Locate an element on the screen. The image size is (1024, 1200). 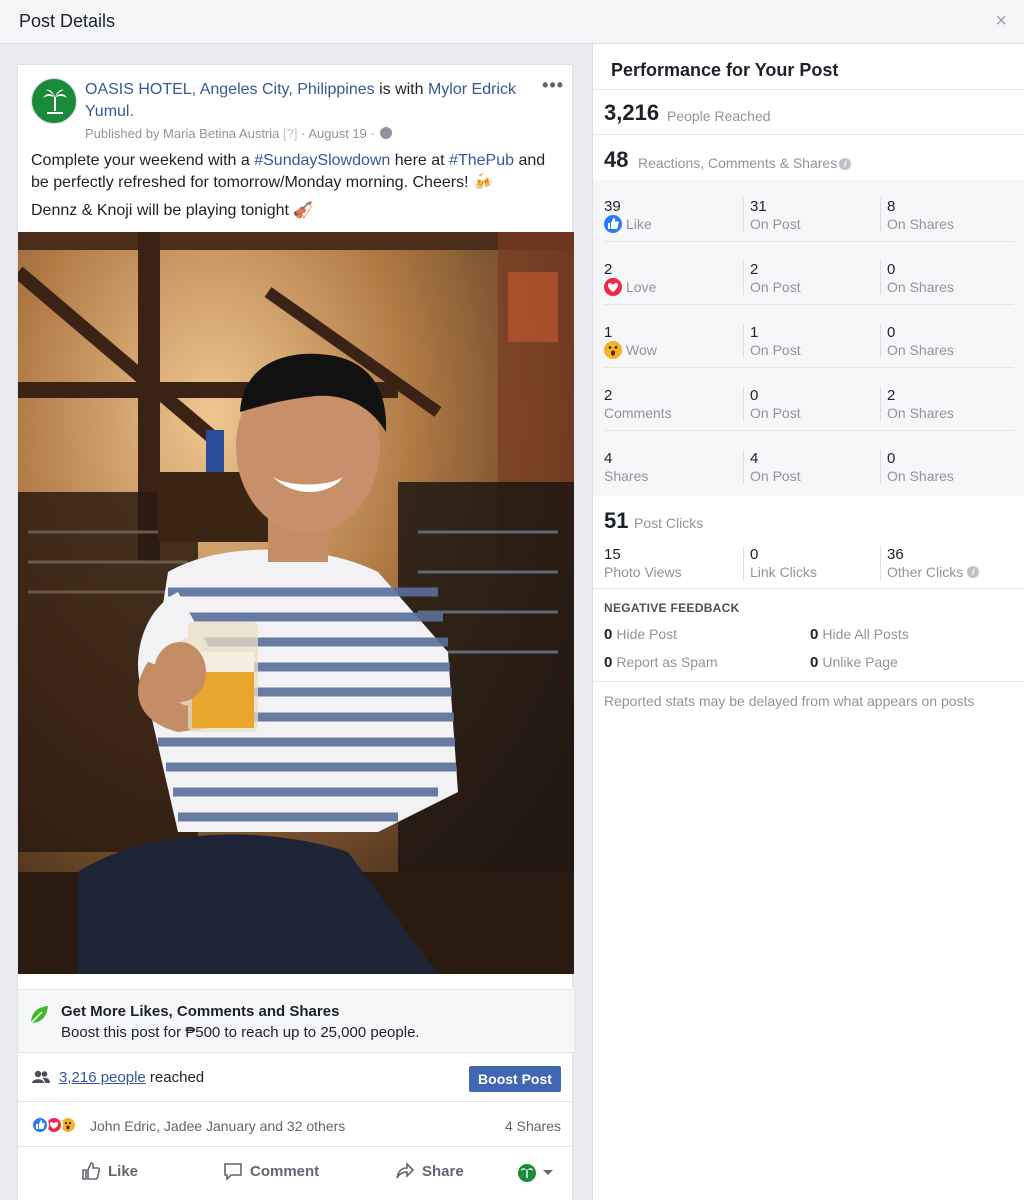
spam-count: 0 is located at coordinates (608, 662).